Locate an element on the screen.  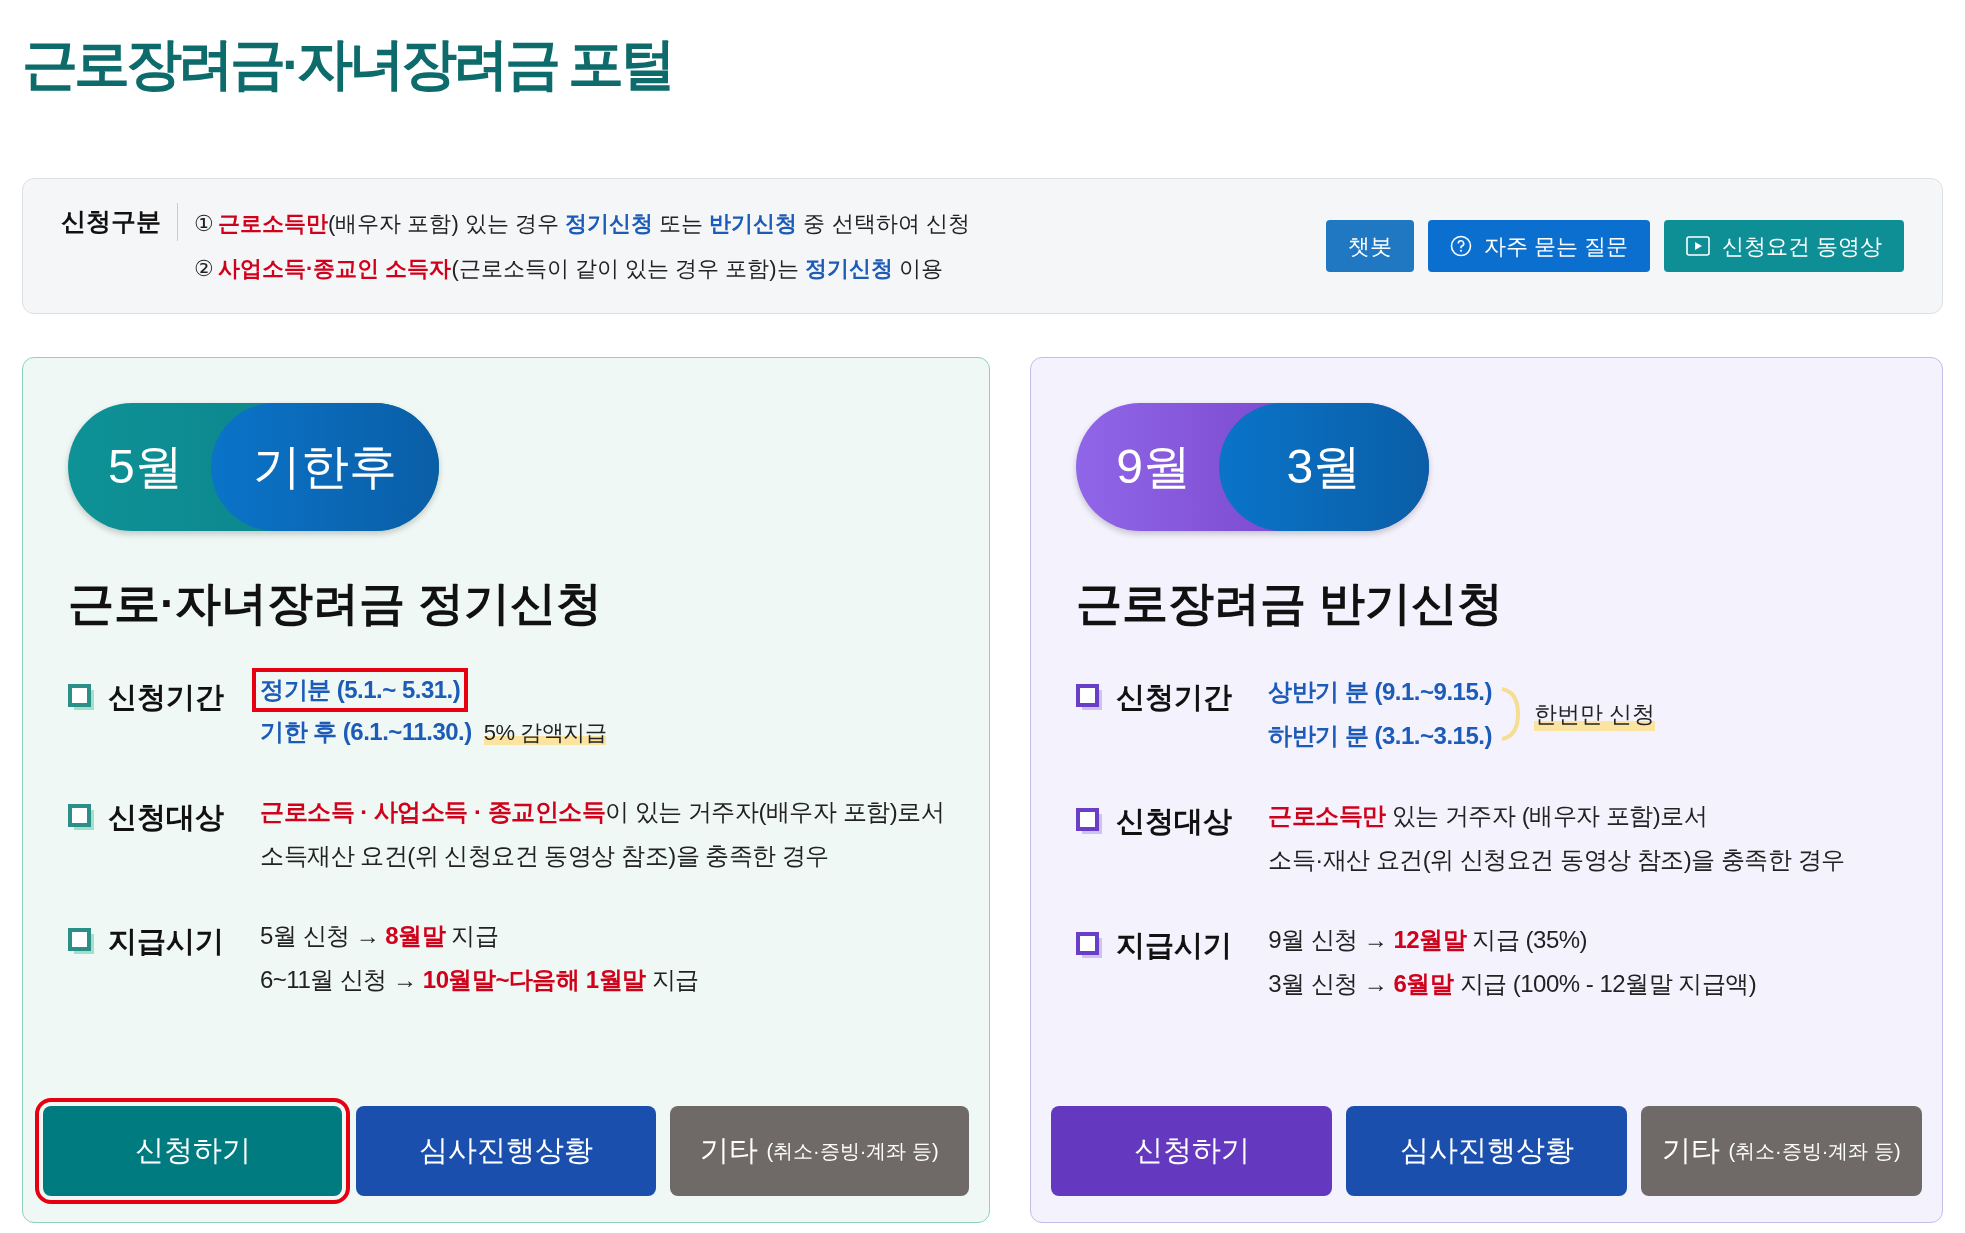
info-line: 근로소득 · 사업소득 · 종교인소득이 있는 거주자(배우자 포함)로서 is located at coordinates (602, 812).